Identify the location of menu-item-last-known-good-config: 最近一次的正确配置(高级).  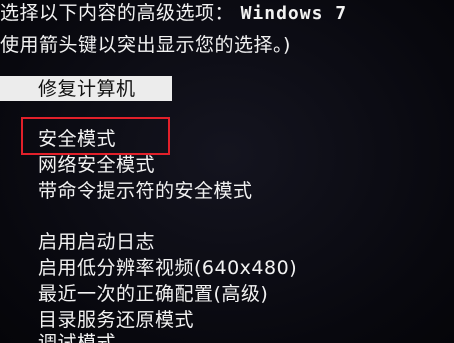
(153, 294).